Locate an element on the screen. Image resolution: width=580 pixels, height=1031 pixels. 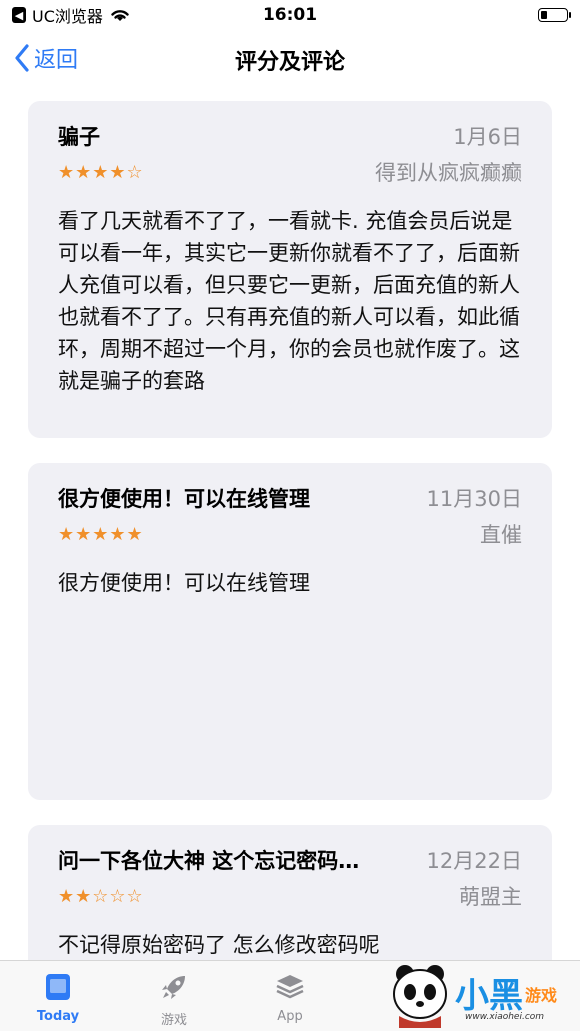
page-title: 评分及评论 is located at coordinates (289, 62).